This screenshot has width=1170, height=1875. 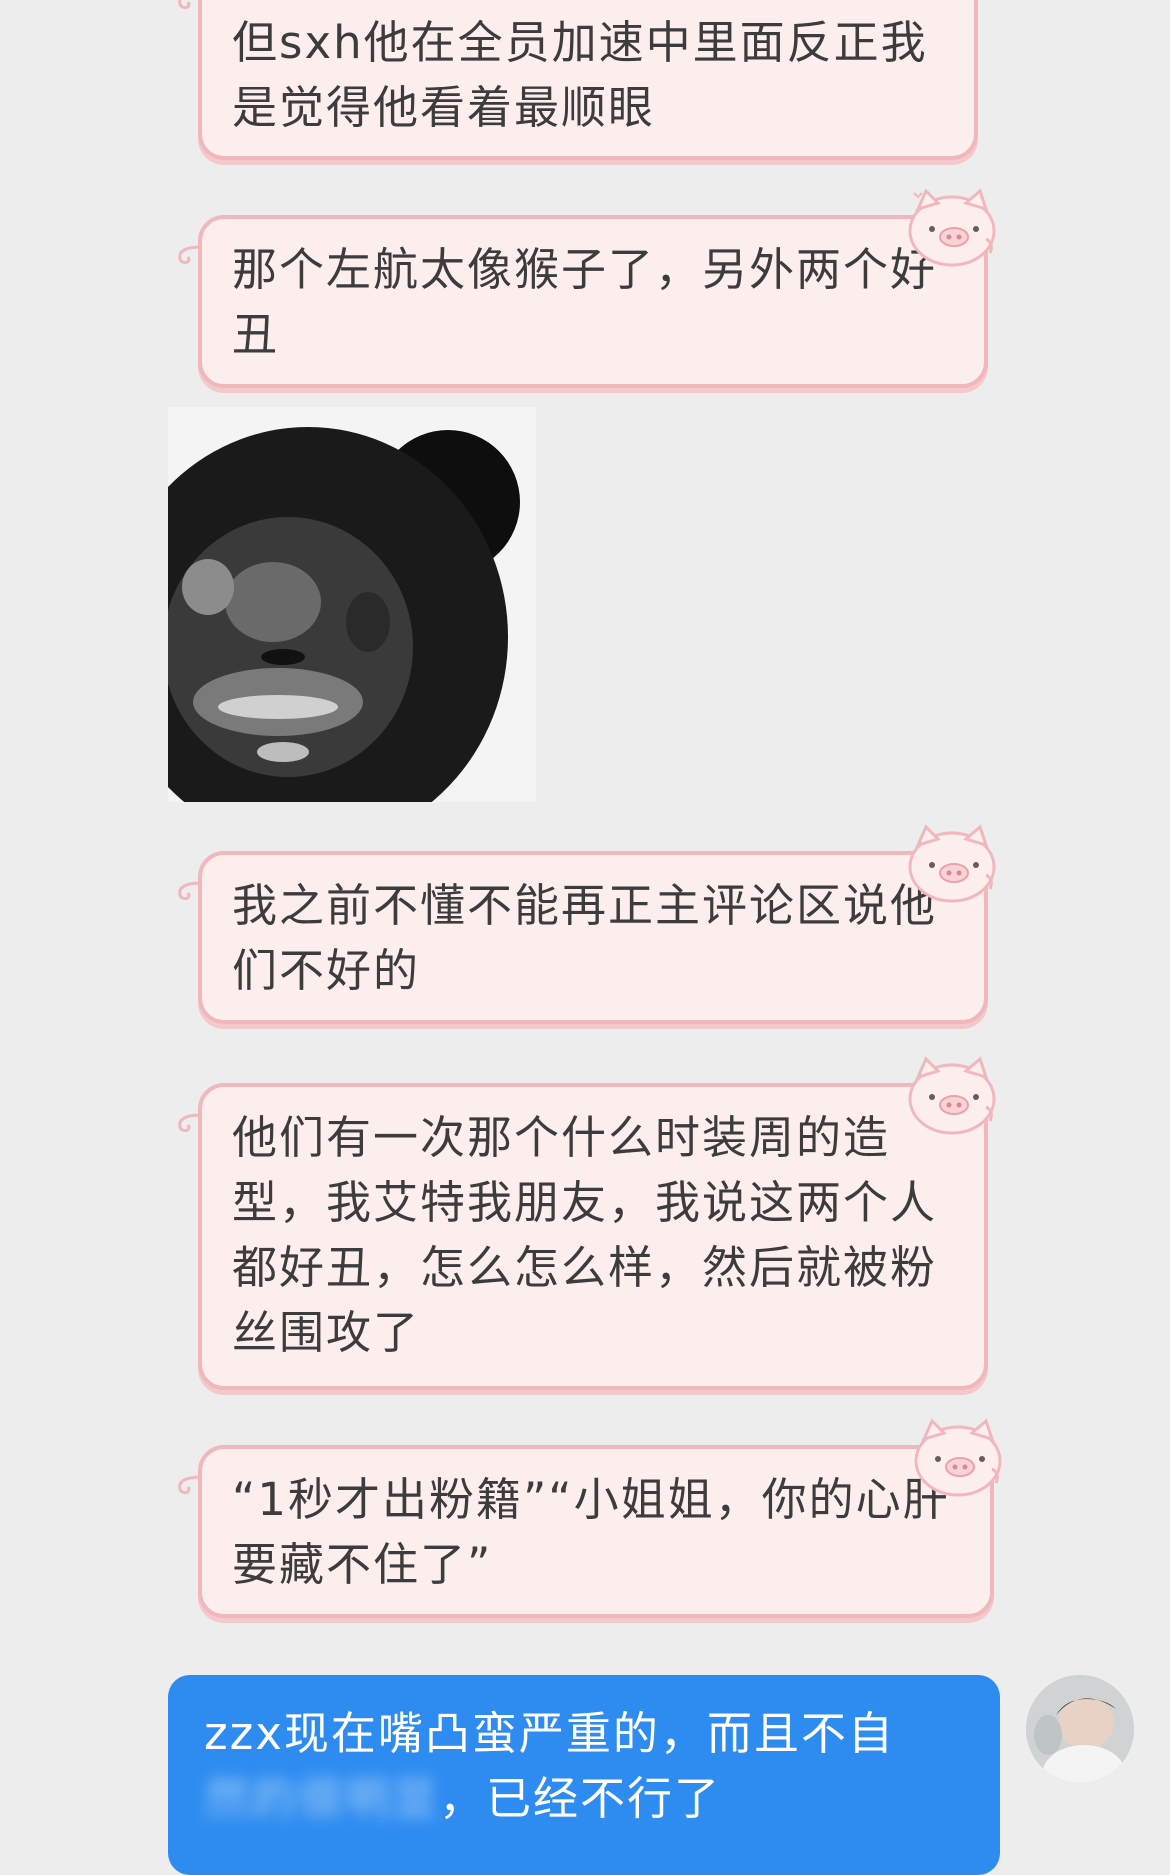 I want to click on avatar-photo-icon, so click(x=1080, y=1729).